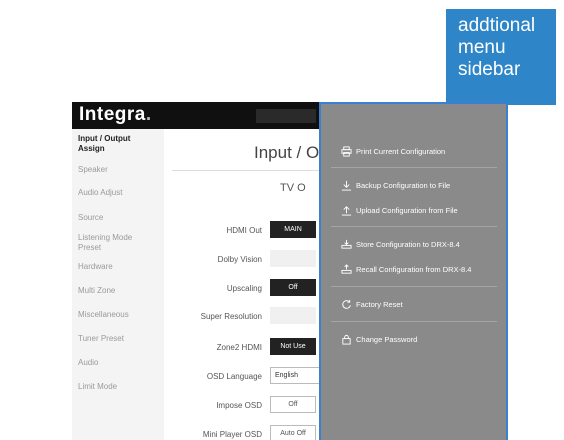  I want to click on menu-item-label: Store Configuration to DRX-8.4, so click(408, 244).